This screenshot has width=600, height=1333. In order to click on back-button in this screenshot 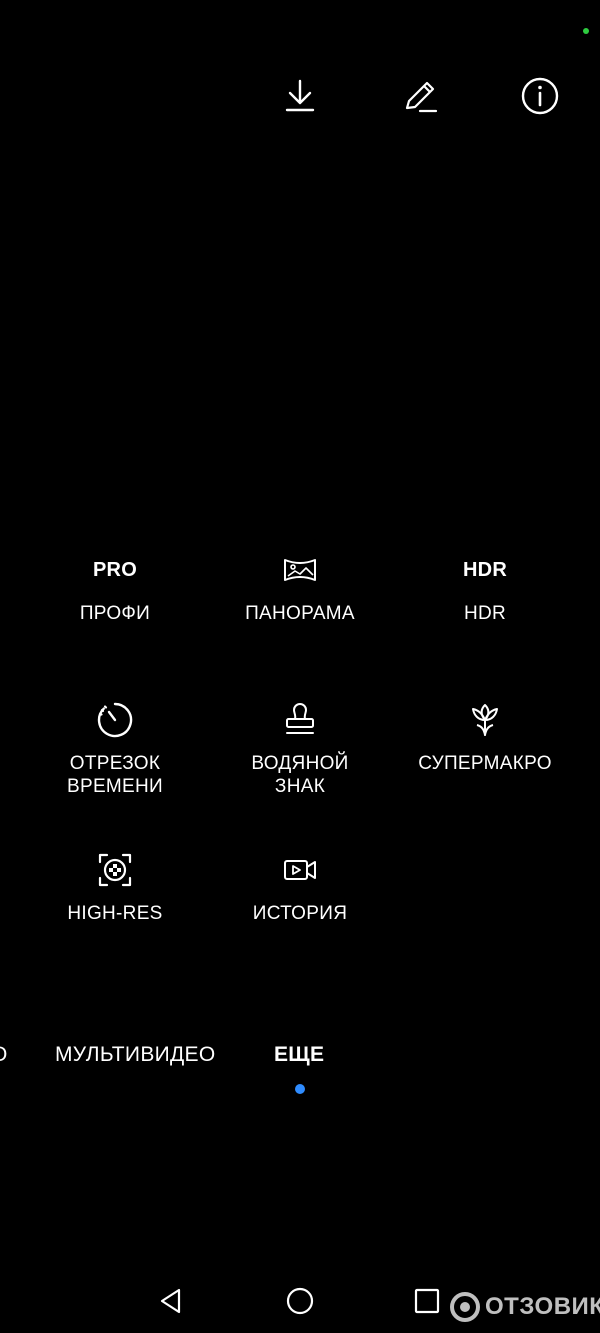, I will do `click(171, 1301)`.